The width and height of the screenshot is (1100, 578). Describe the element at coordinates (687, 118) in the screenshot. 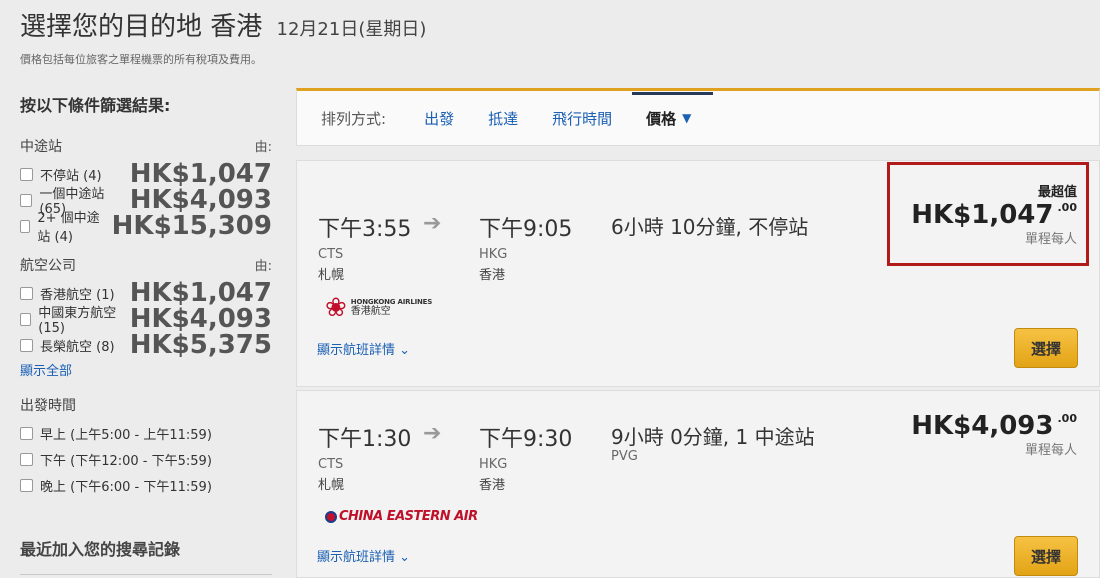

I see `chevron-down-icon: ▼` at that location.